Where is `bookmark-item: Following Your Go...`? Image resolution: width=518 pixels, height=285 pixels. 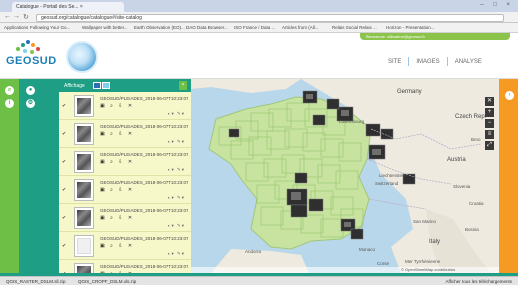 bookmark-item: Following Your Go... is located at coordinates (50, 27).